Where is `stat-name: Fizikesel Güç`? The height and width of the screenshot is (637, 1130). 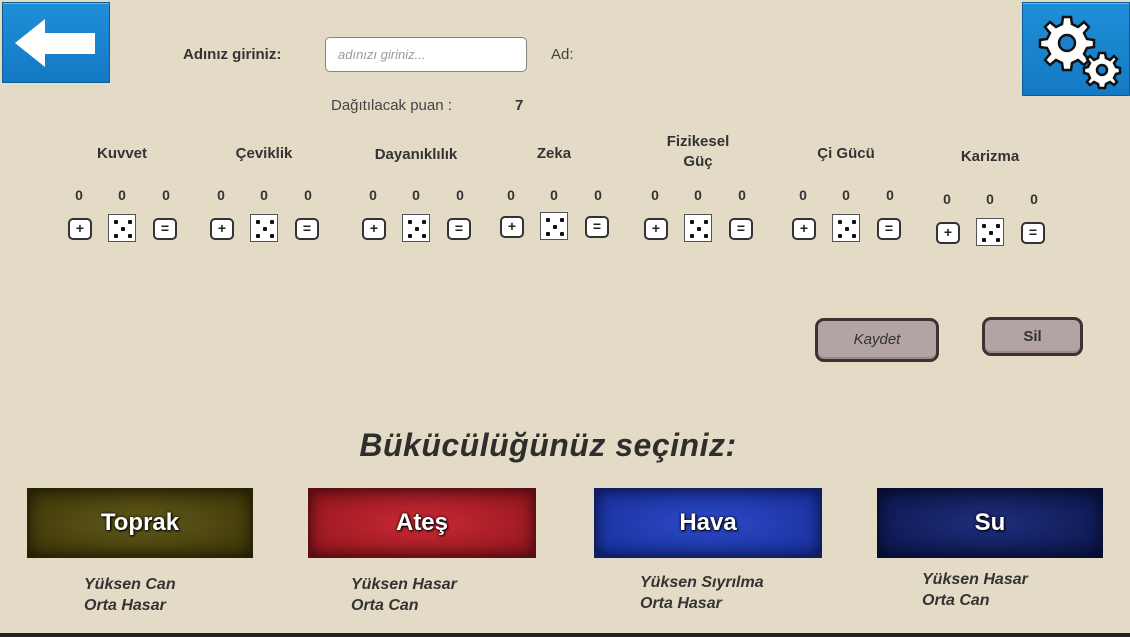 stat-name: Fizikesel Güç is located at coordinates (698, 151).